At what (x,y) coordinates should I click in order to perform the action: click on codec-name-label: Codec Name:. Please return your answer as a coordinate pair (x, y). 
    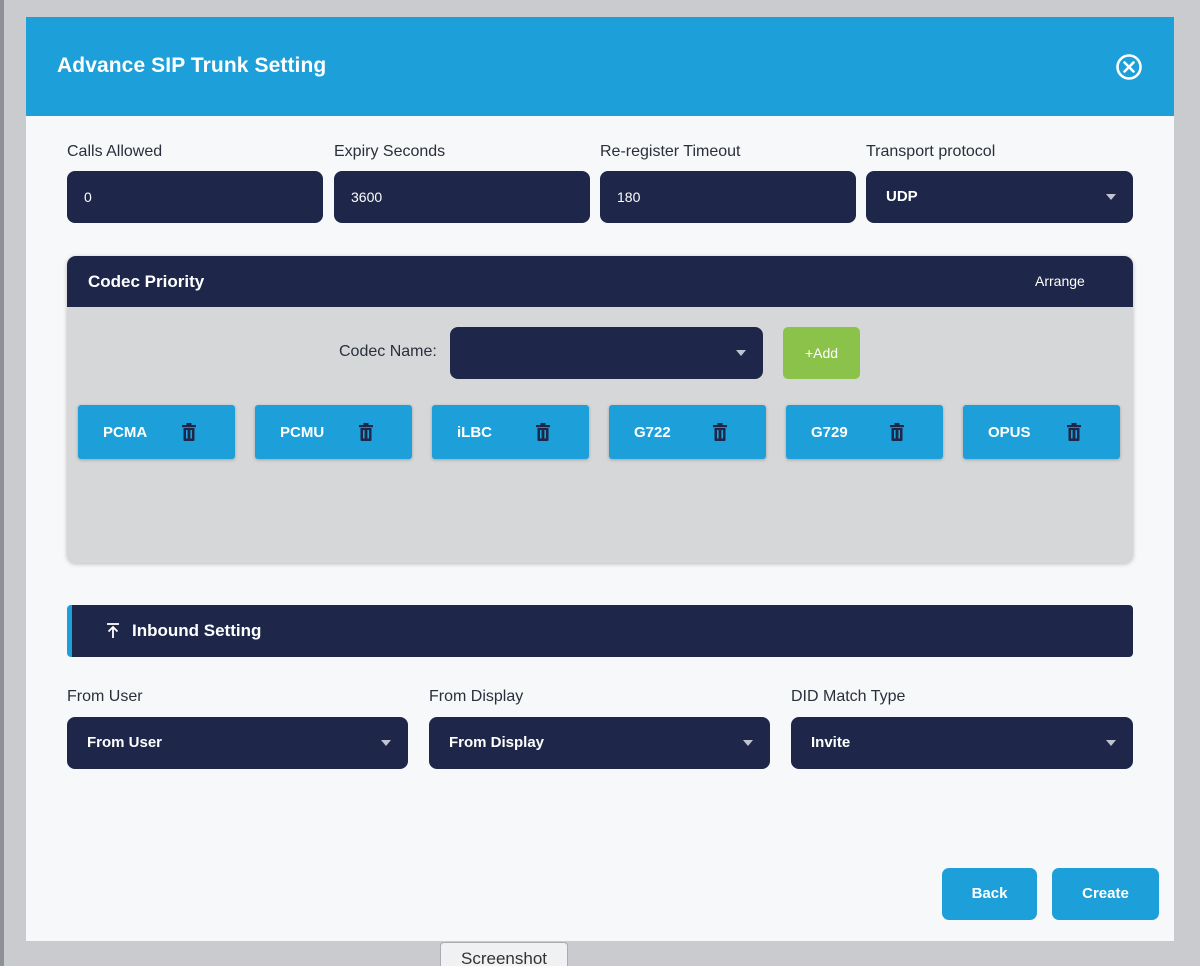
    Looking at the image, I should click on (388, 351).